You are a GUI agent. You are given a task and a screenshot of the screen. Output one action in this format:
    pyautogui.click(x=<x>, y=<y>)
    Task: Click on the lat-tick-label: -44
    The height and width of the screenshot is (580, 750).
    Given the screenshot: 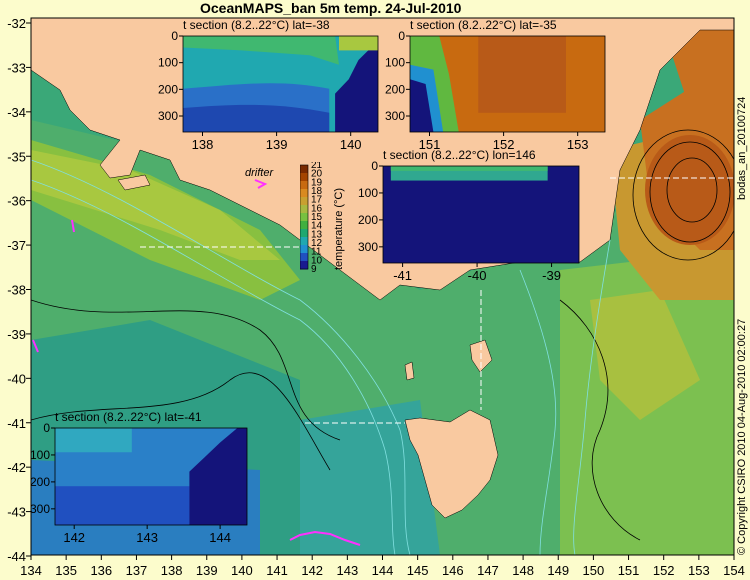 What is the action you would take?
    pyautogui.click(x=16, y=556)
    